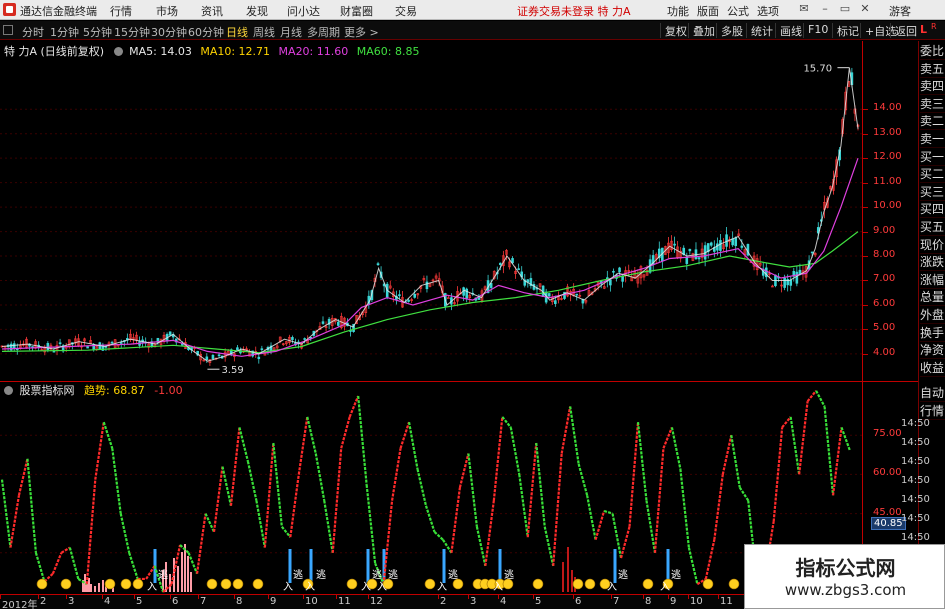 The width and height of the screenshot is (945, 609). I want to click on period-daily: 日线, so click(237, 32).